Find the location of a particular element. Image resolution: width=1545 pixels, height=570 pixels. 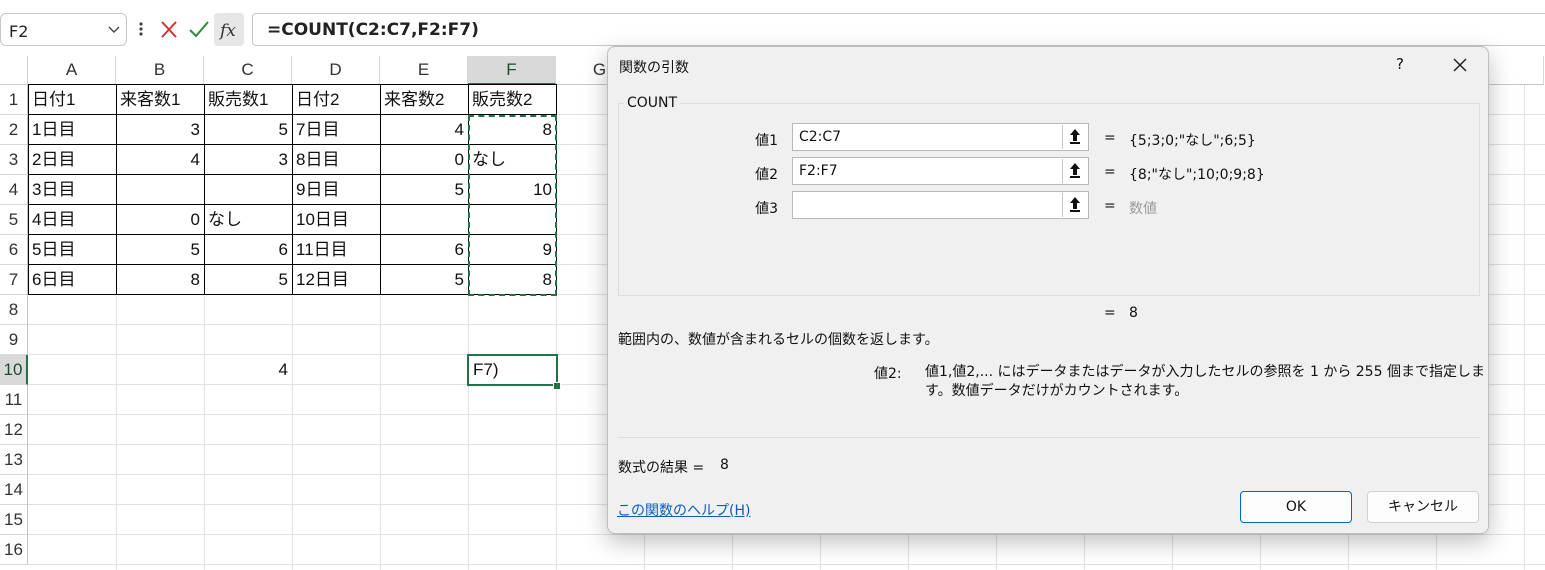

insert-function-button: fx is located at coordinates (229, 29).